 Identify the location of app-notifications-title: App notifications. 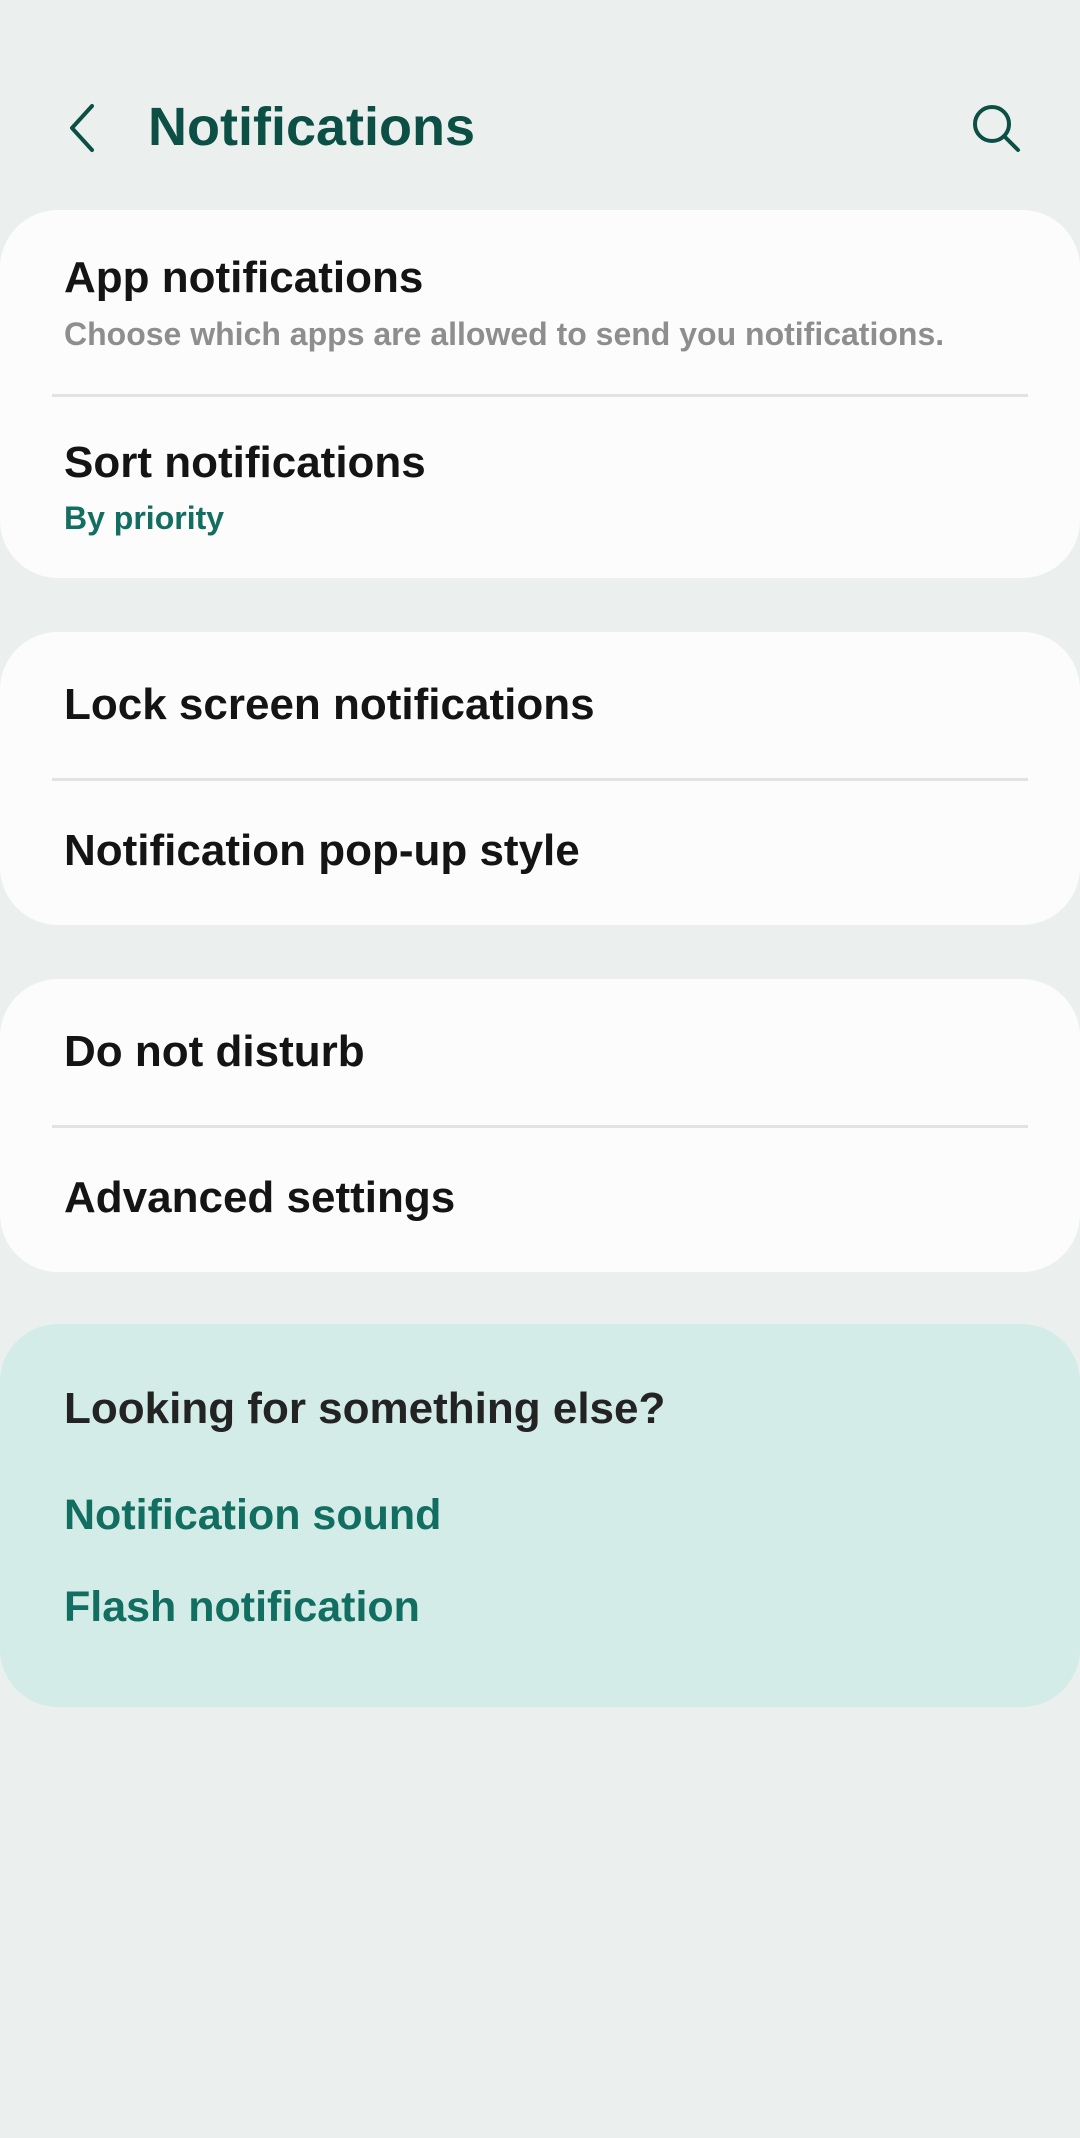
(244, 277).